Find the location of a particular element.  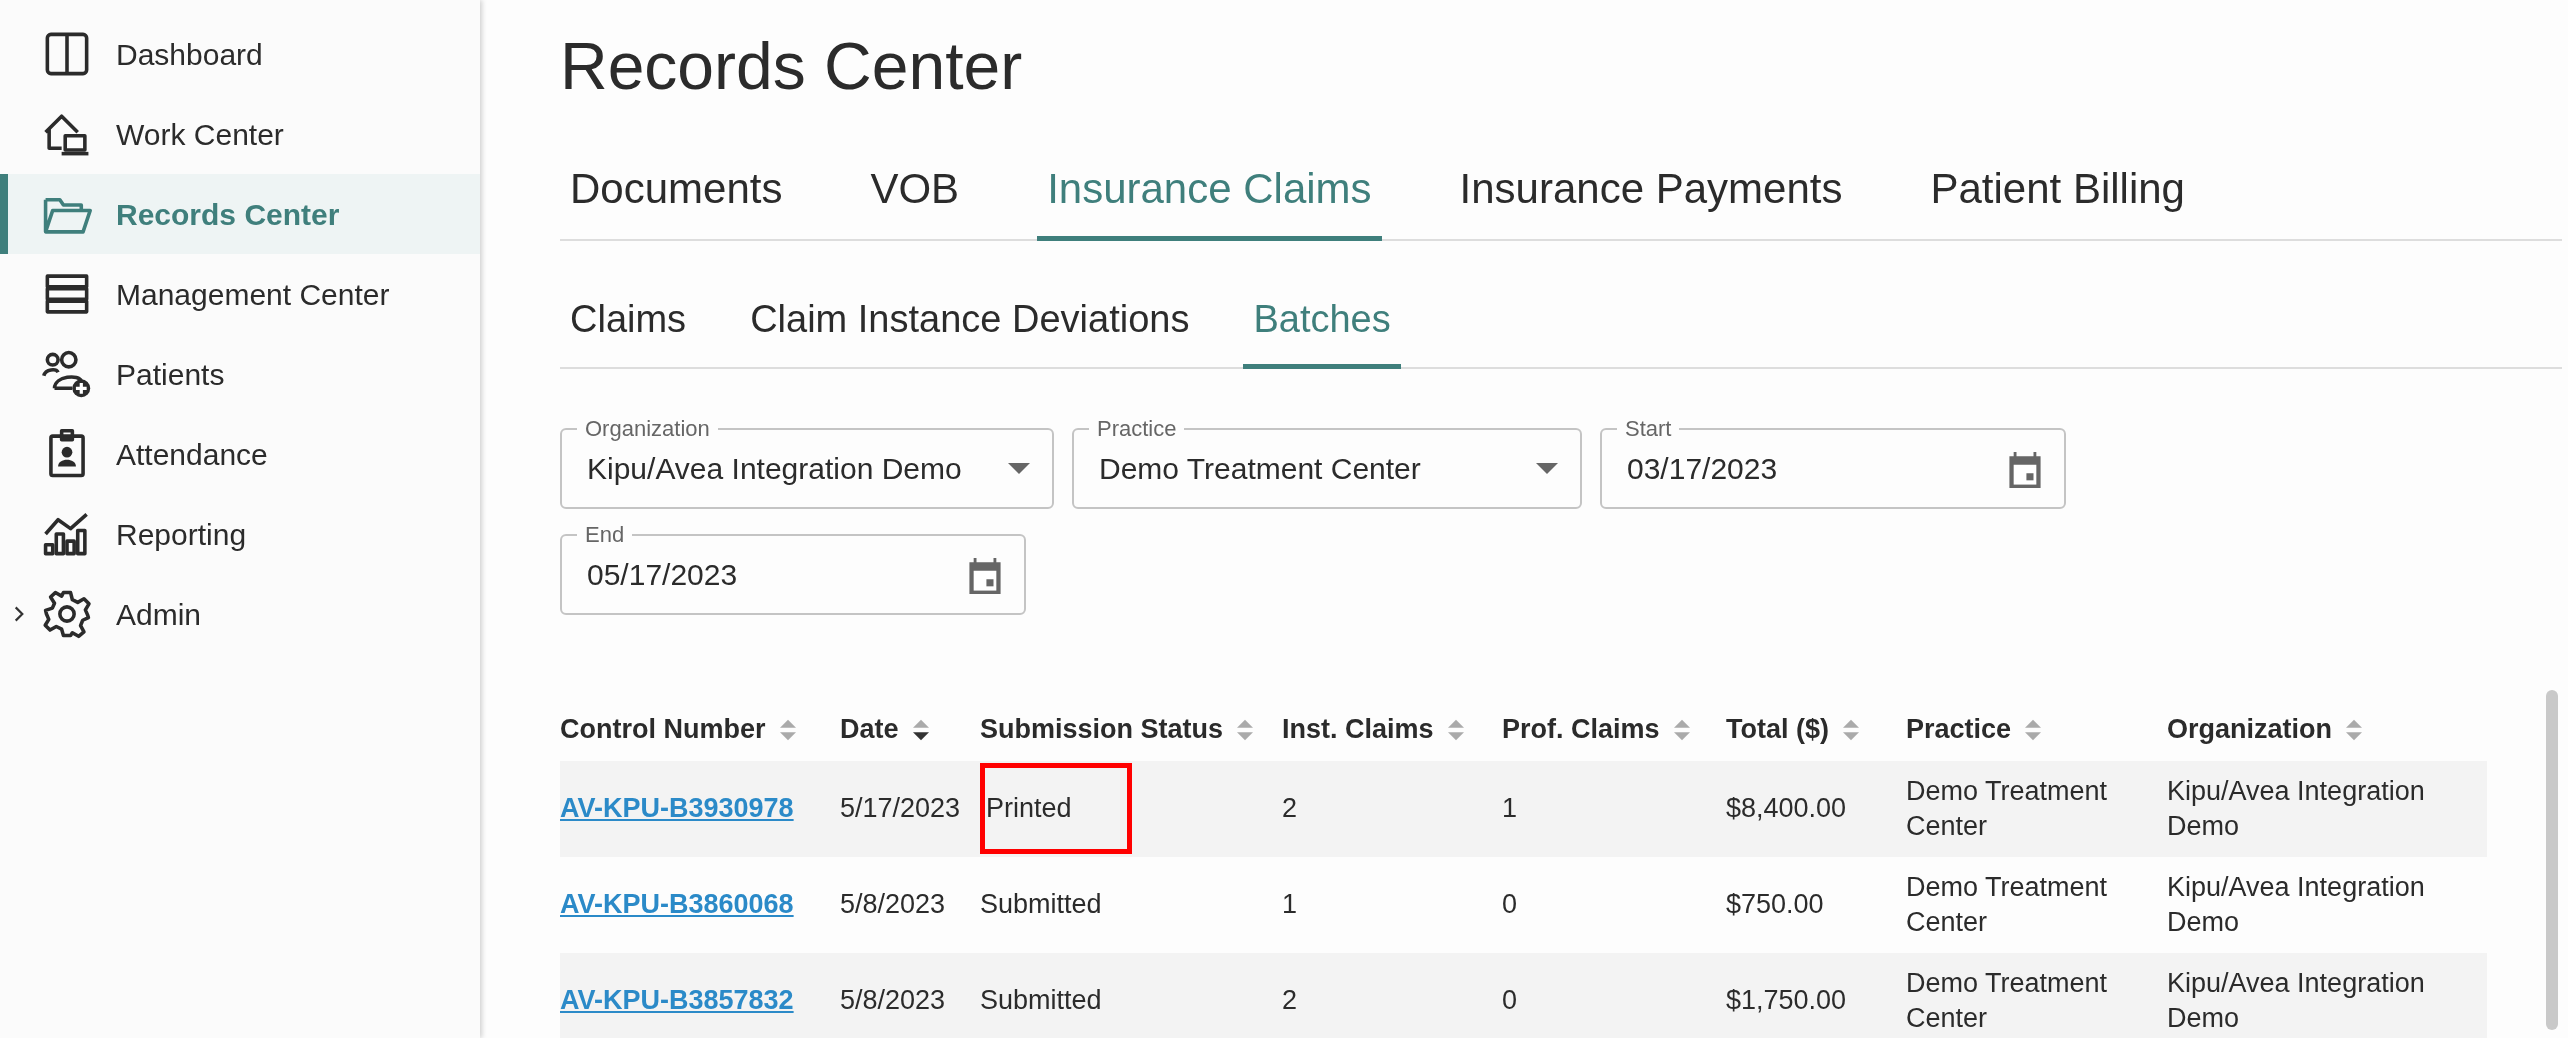

table-cell: $750.00 is located at coordinates (1775, 904).